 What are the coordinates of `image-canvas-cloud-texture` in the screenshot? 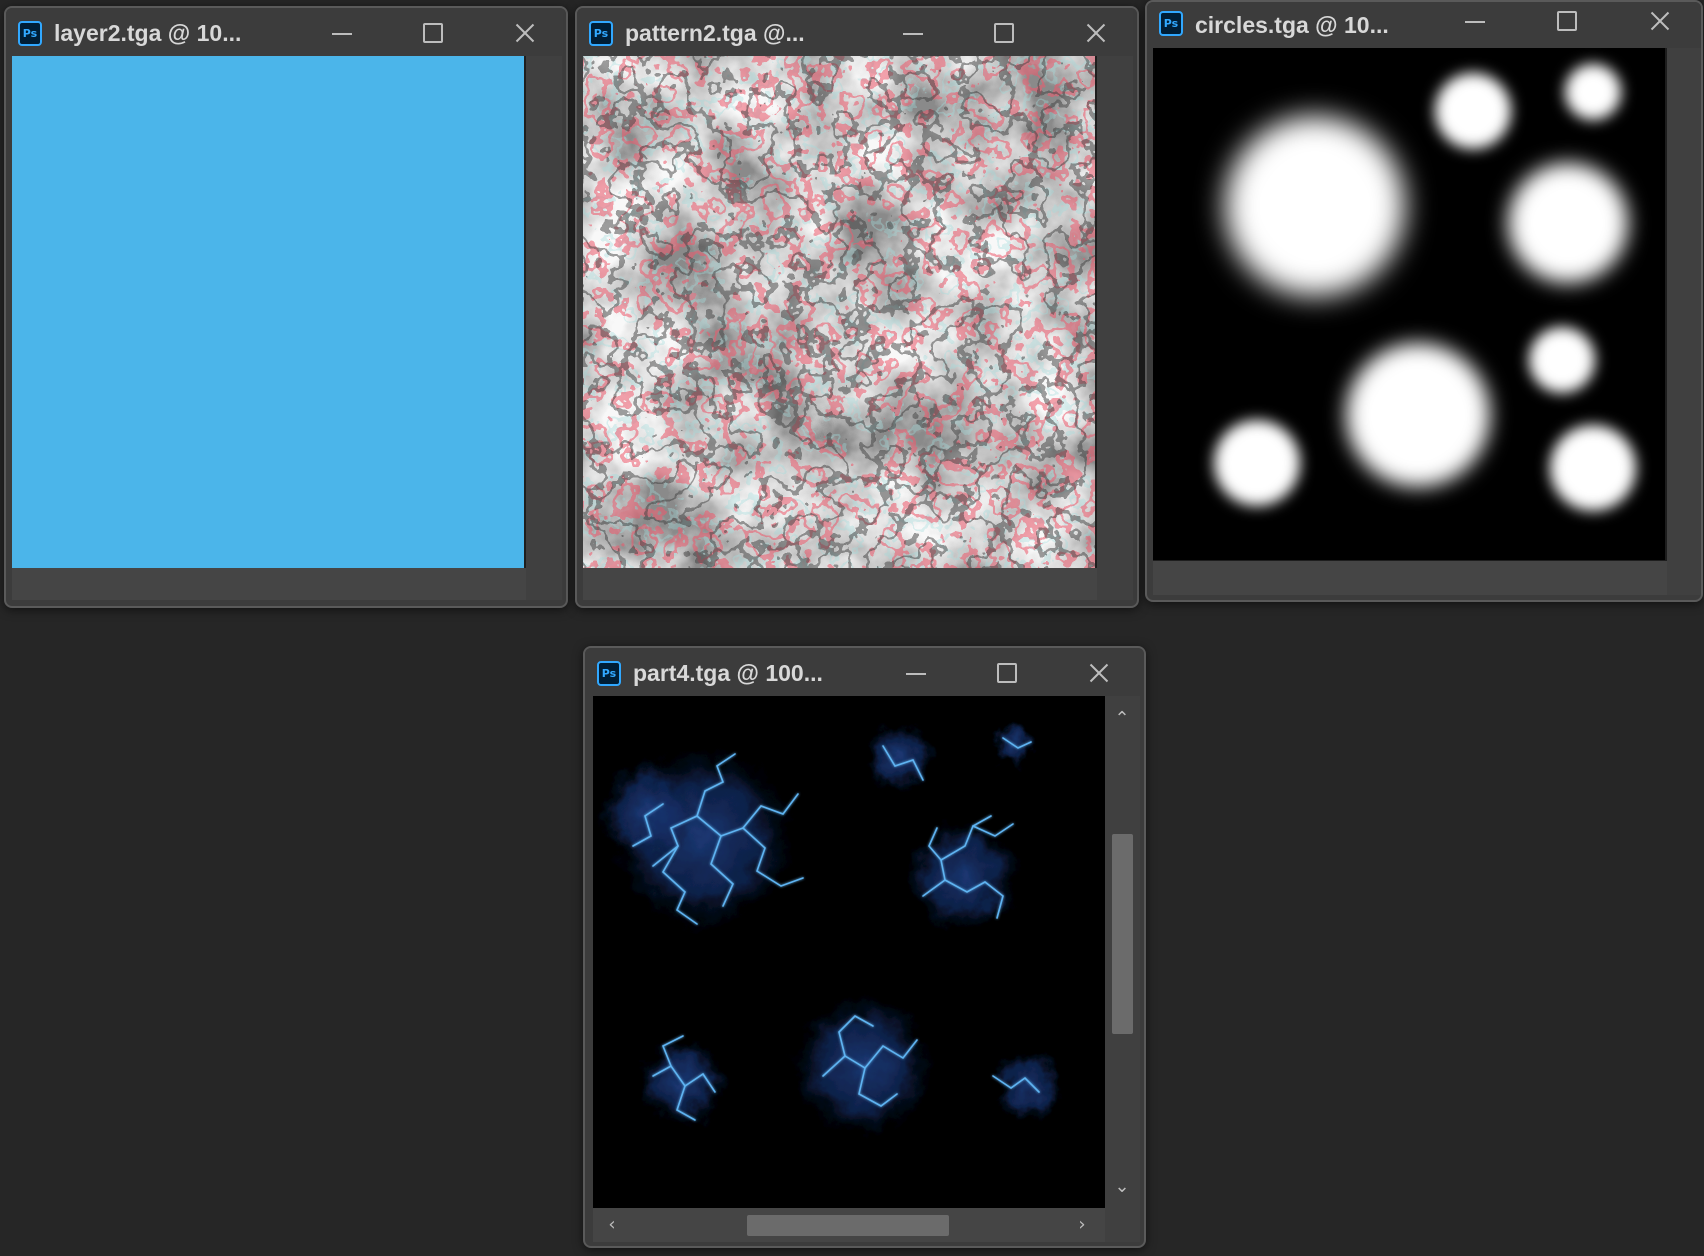 It's located at (839, 312).